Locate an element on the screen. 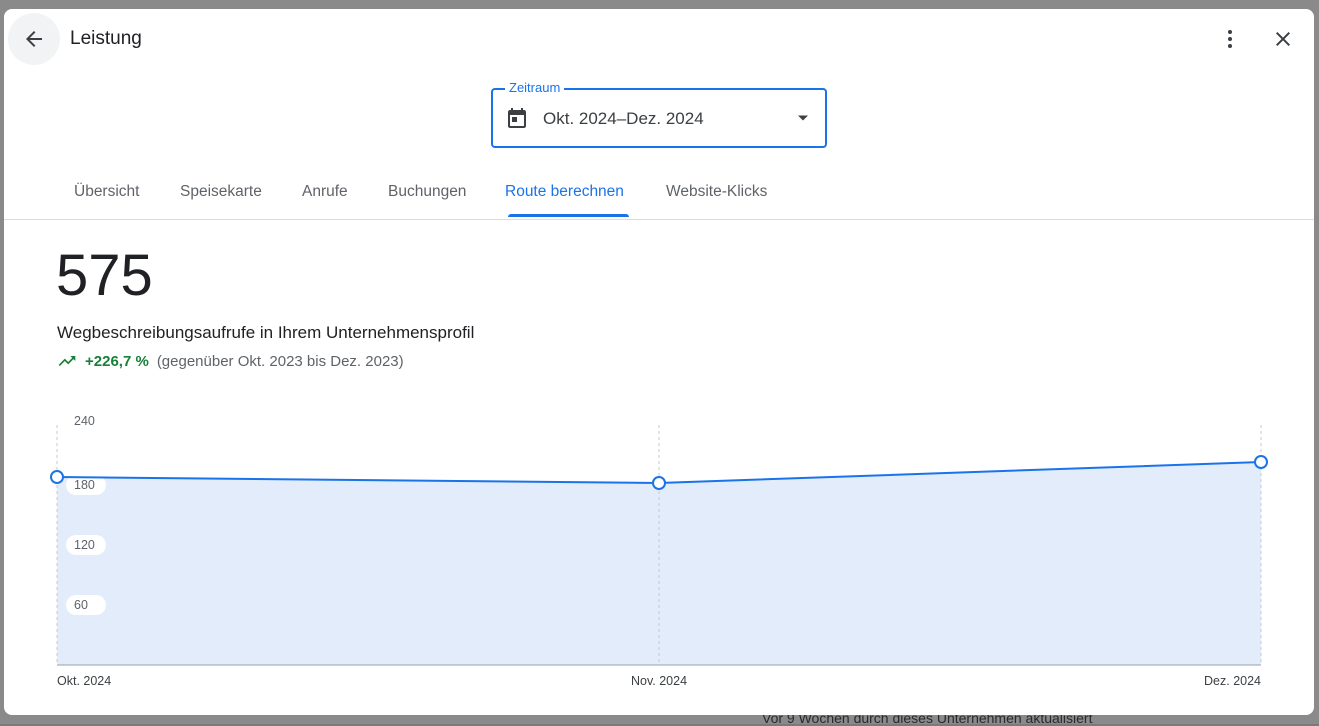  x-tick-label: Dez. 2024 is located at coordinates (1232, 681).